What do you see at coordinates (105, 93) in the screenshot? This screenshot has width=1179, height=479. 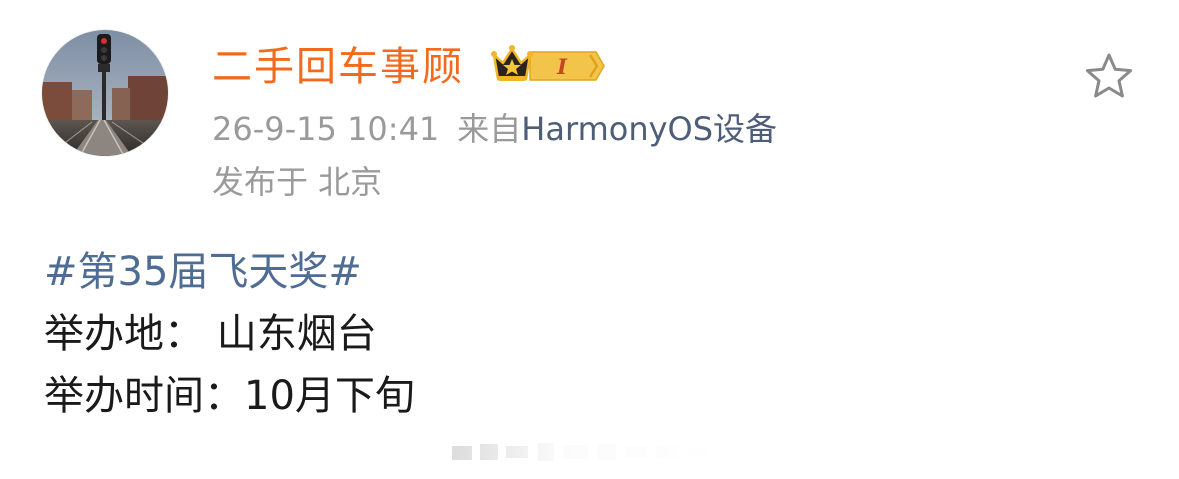 I see `avatar` at bounding box center [105, 93].